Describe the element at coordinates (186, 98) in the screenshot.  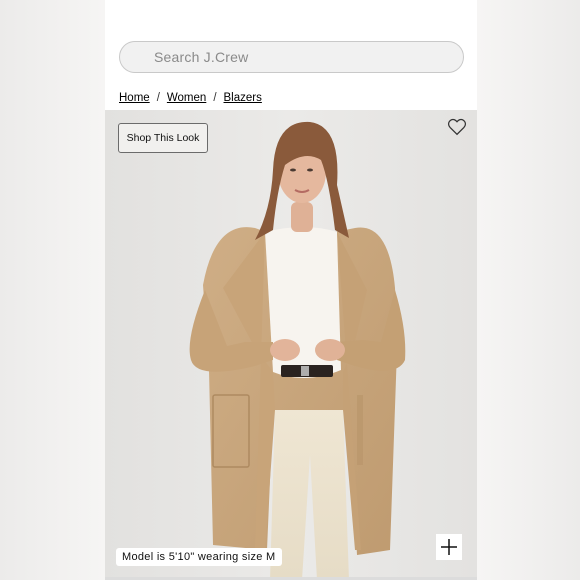
I see `breadcrumb-women-link: Women` at that location.